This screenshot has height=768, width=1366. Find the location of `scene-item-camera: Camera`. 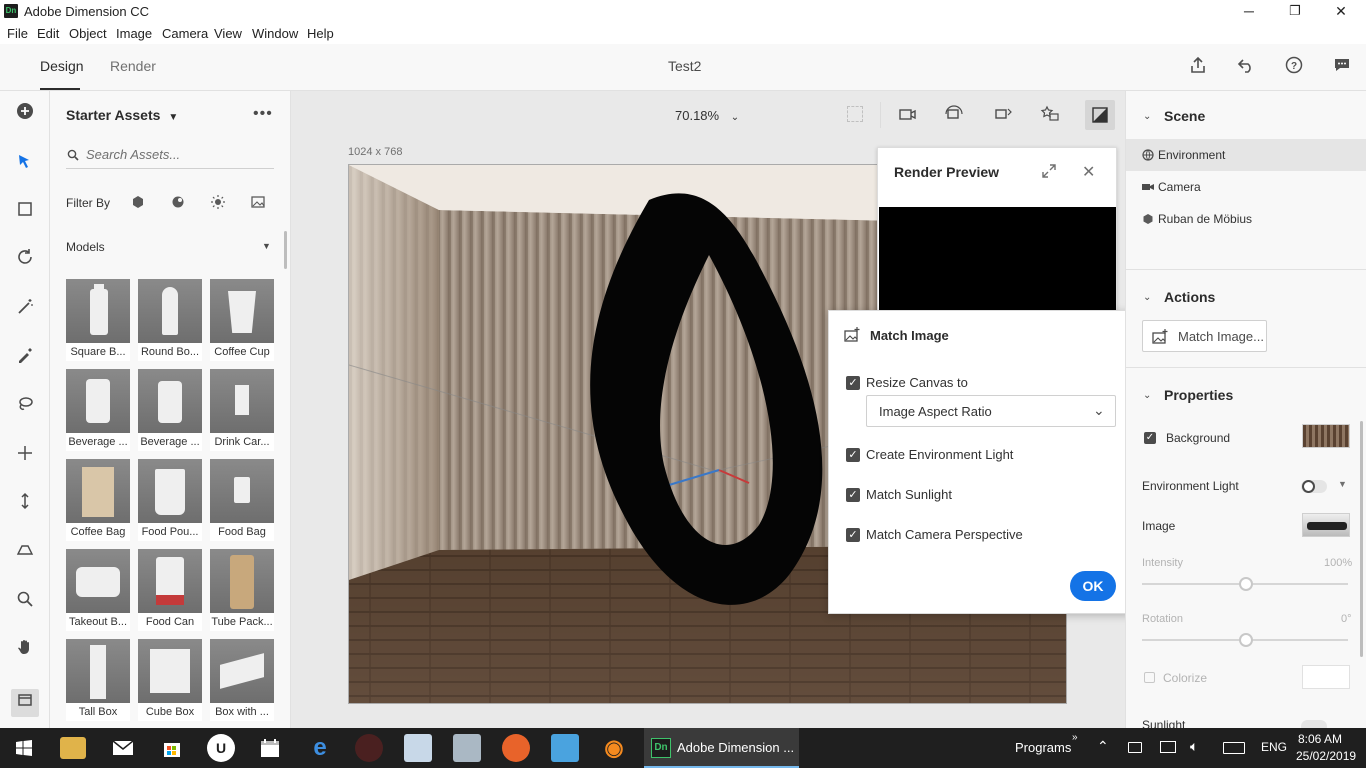

scene-item-camera: Camera is located at coordinates (1246, 187).